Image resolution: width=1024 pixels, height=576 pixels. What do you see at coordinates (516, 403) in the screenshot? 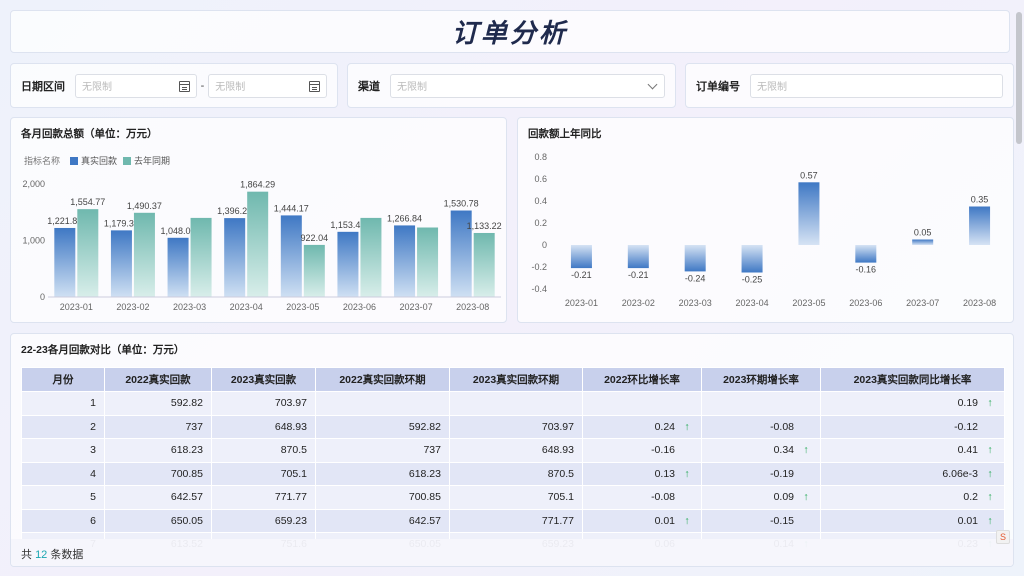
I see `table-cell-p23` at bounding box center [516, 403].